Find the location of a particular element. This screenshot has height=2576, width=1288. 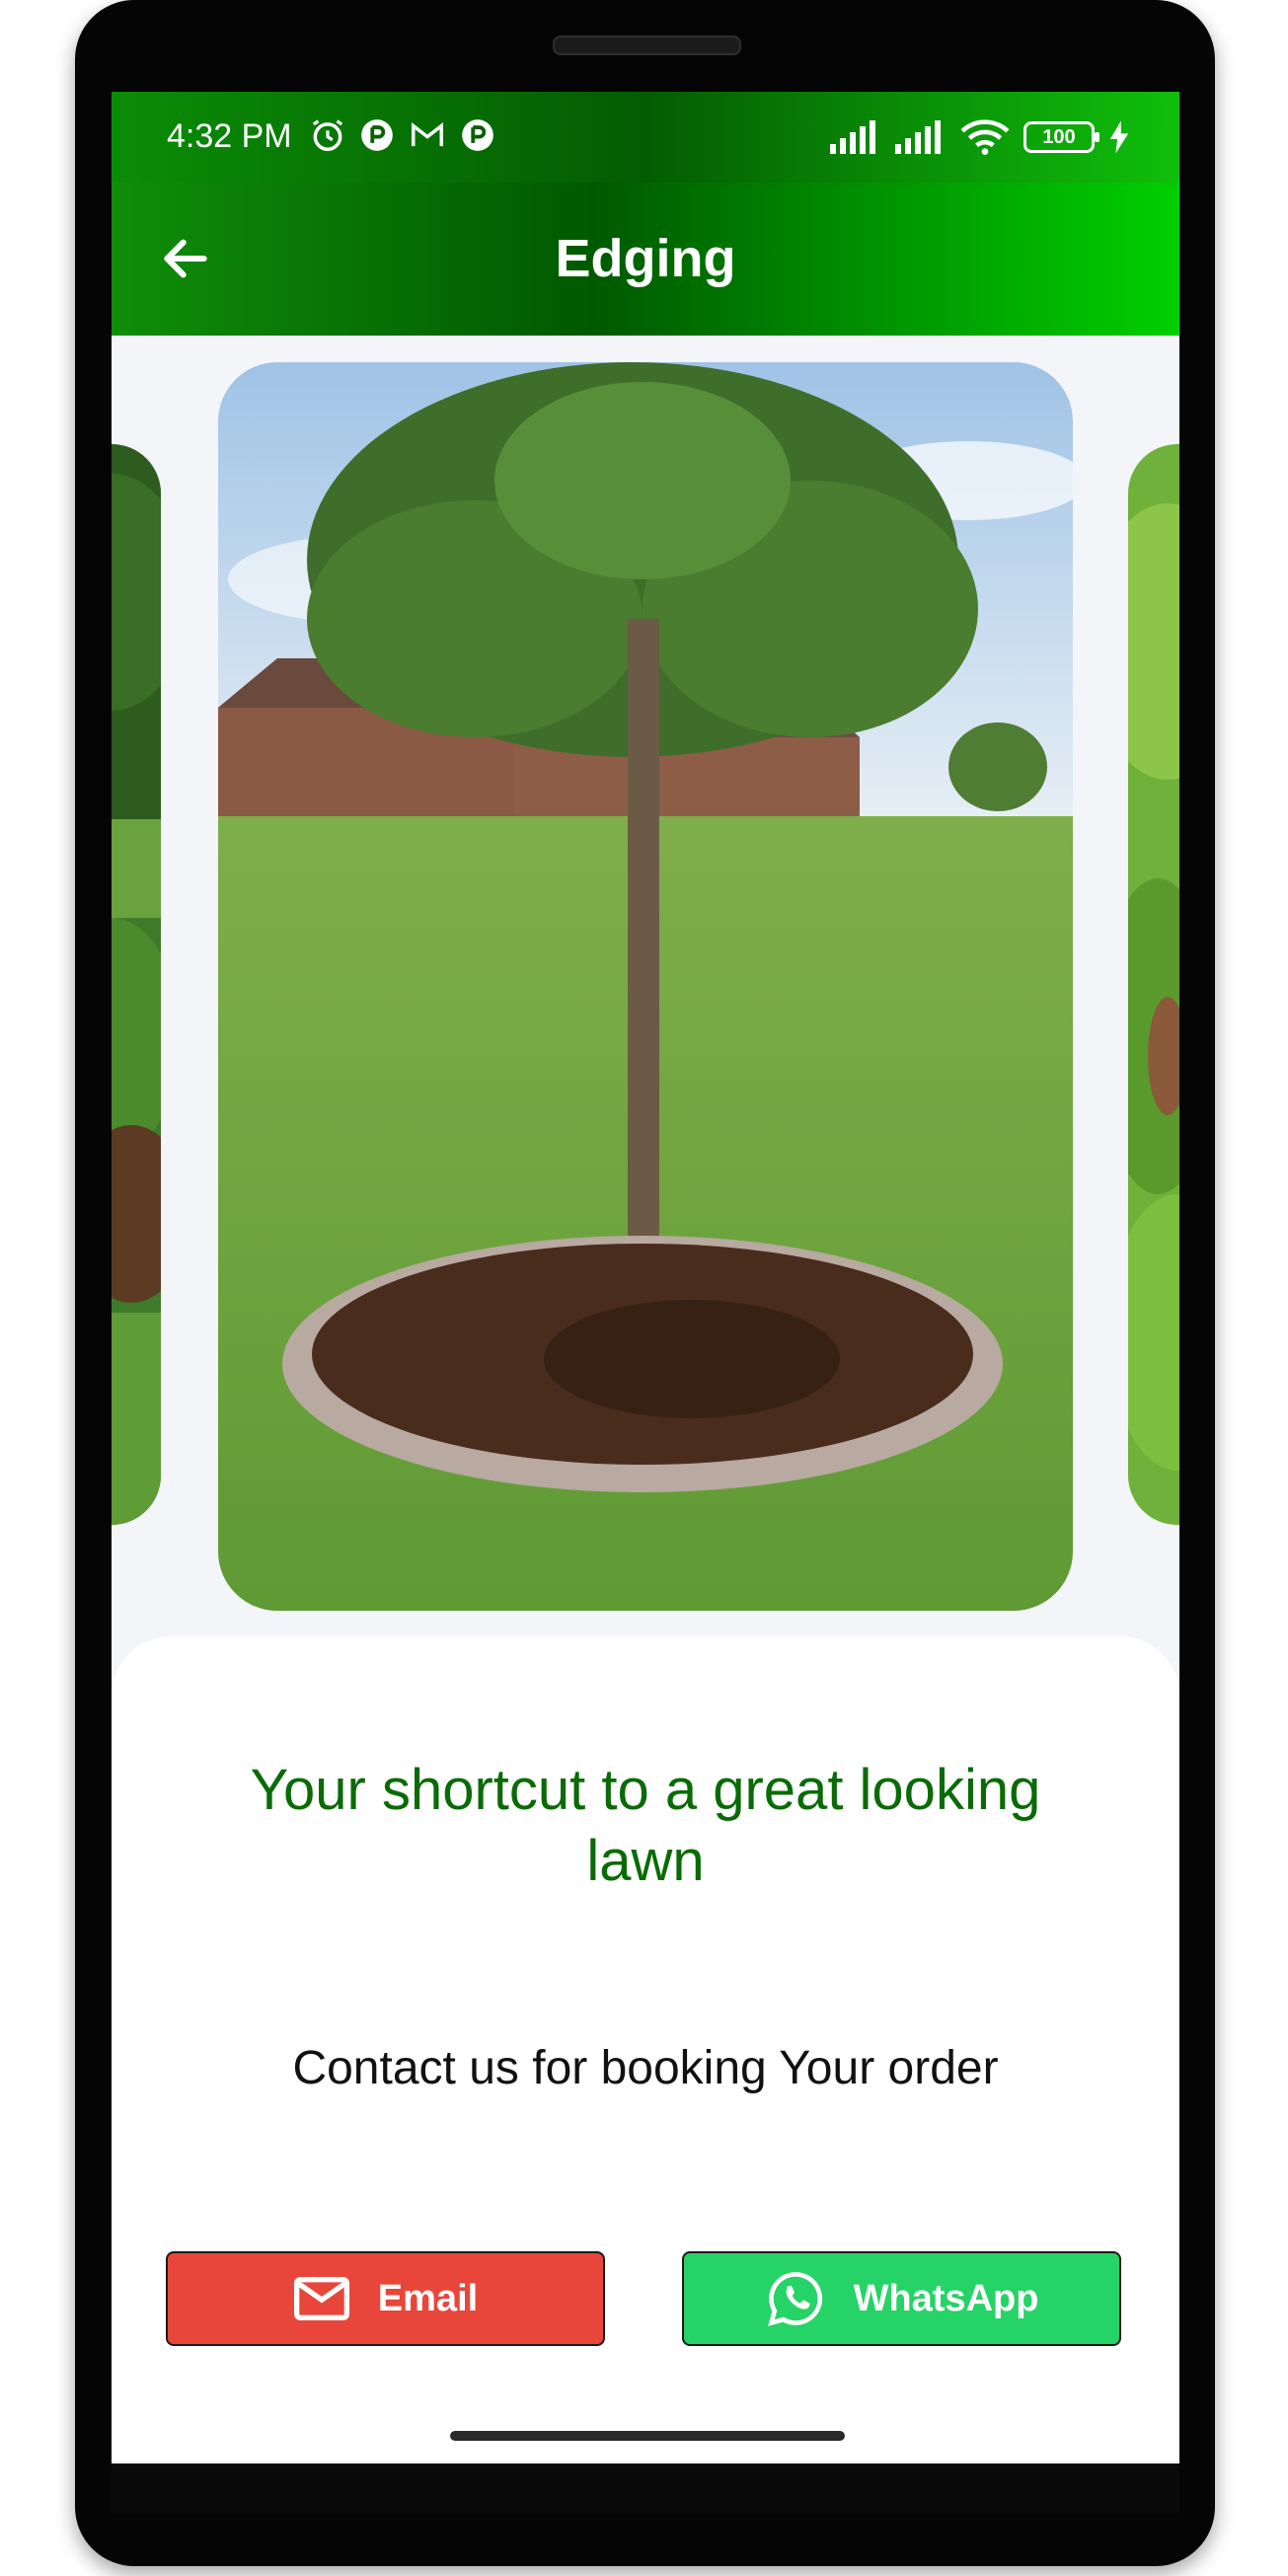

battery-level: 100 is located at coordinates (1059, 137).